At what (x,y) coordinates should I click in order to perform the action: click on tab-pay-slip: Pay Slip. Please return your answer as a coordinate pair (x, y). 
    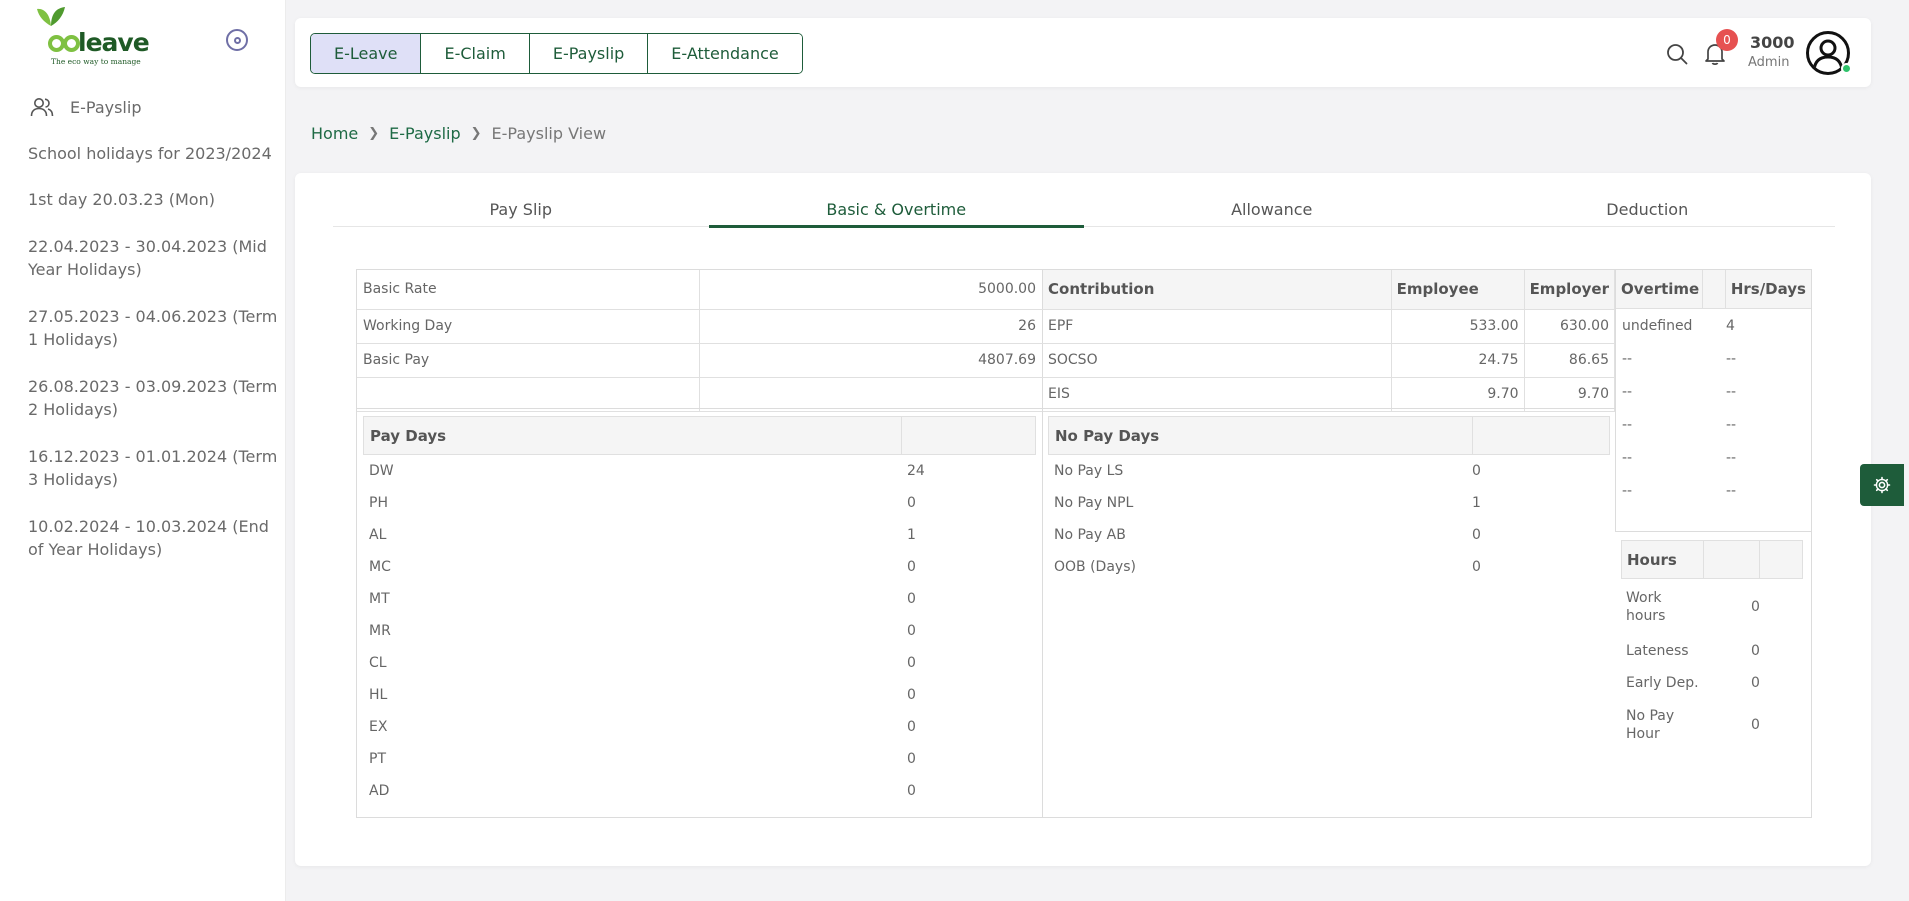
    Looking at the image, I should click on (521, 211).